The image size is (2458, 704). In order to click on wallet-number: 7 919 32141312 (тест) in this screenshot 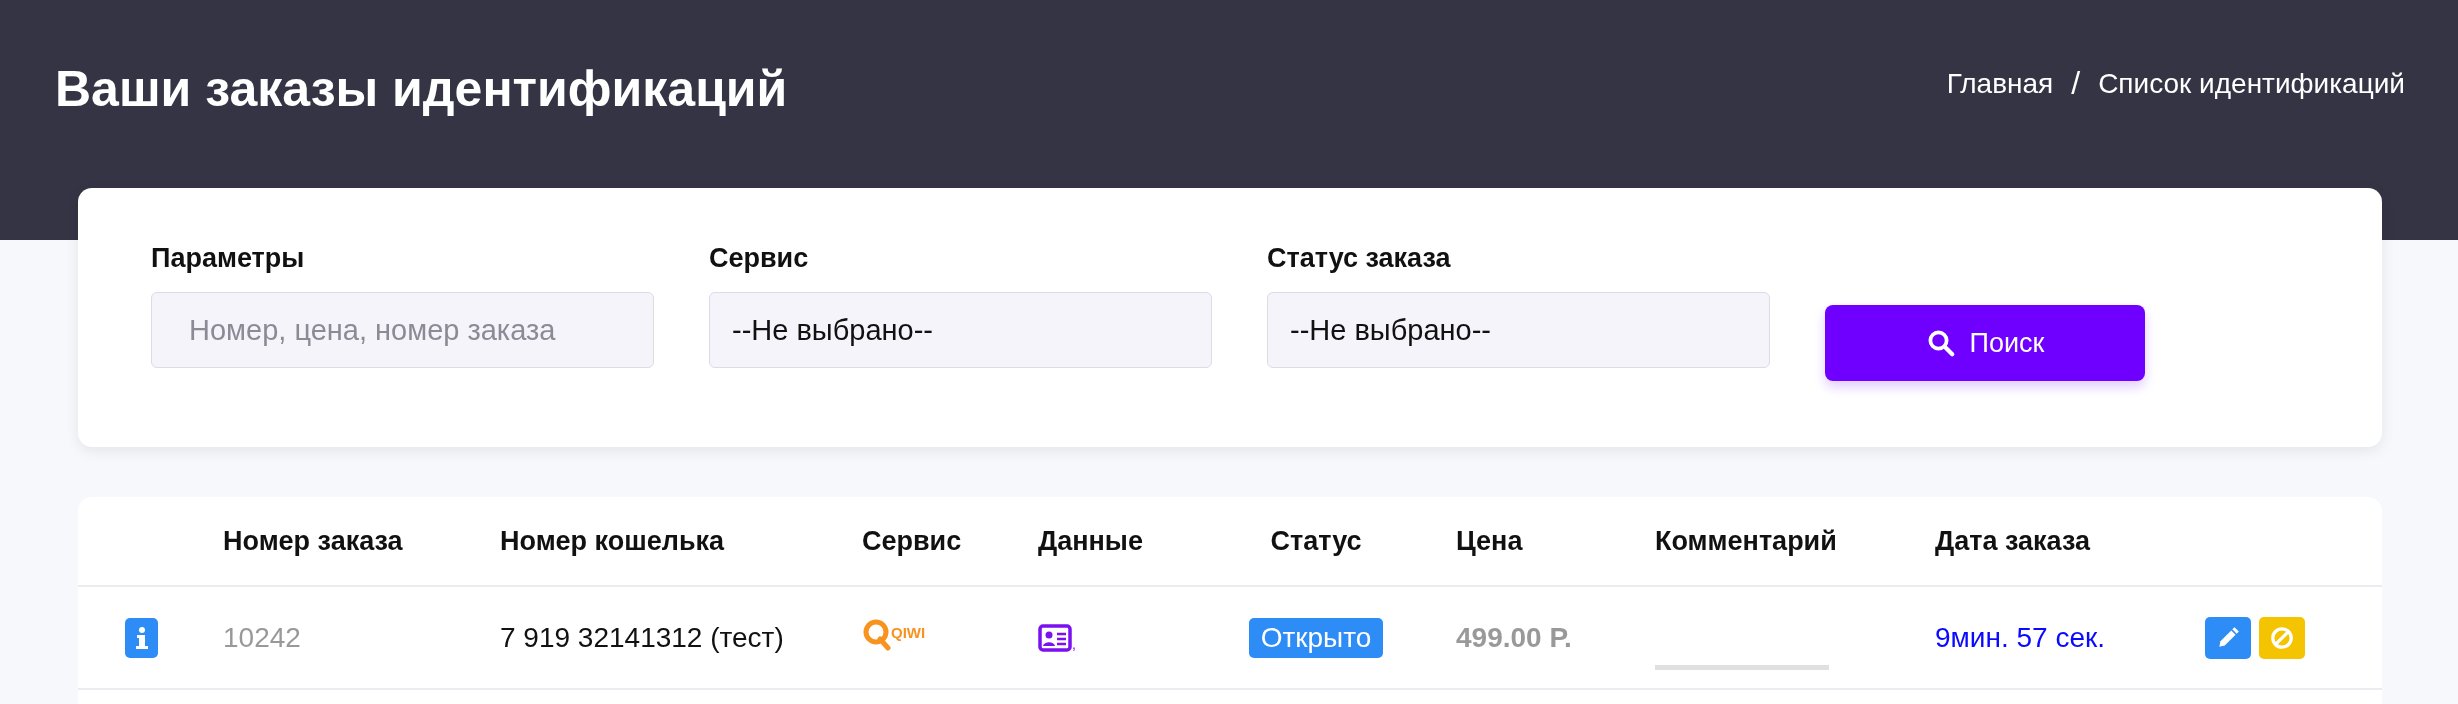, I will do `click(642, 637)`.